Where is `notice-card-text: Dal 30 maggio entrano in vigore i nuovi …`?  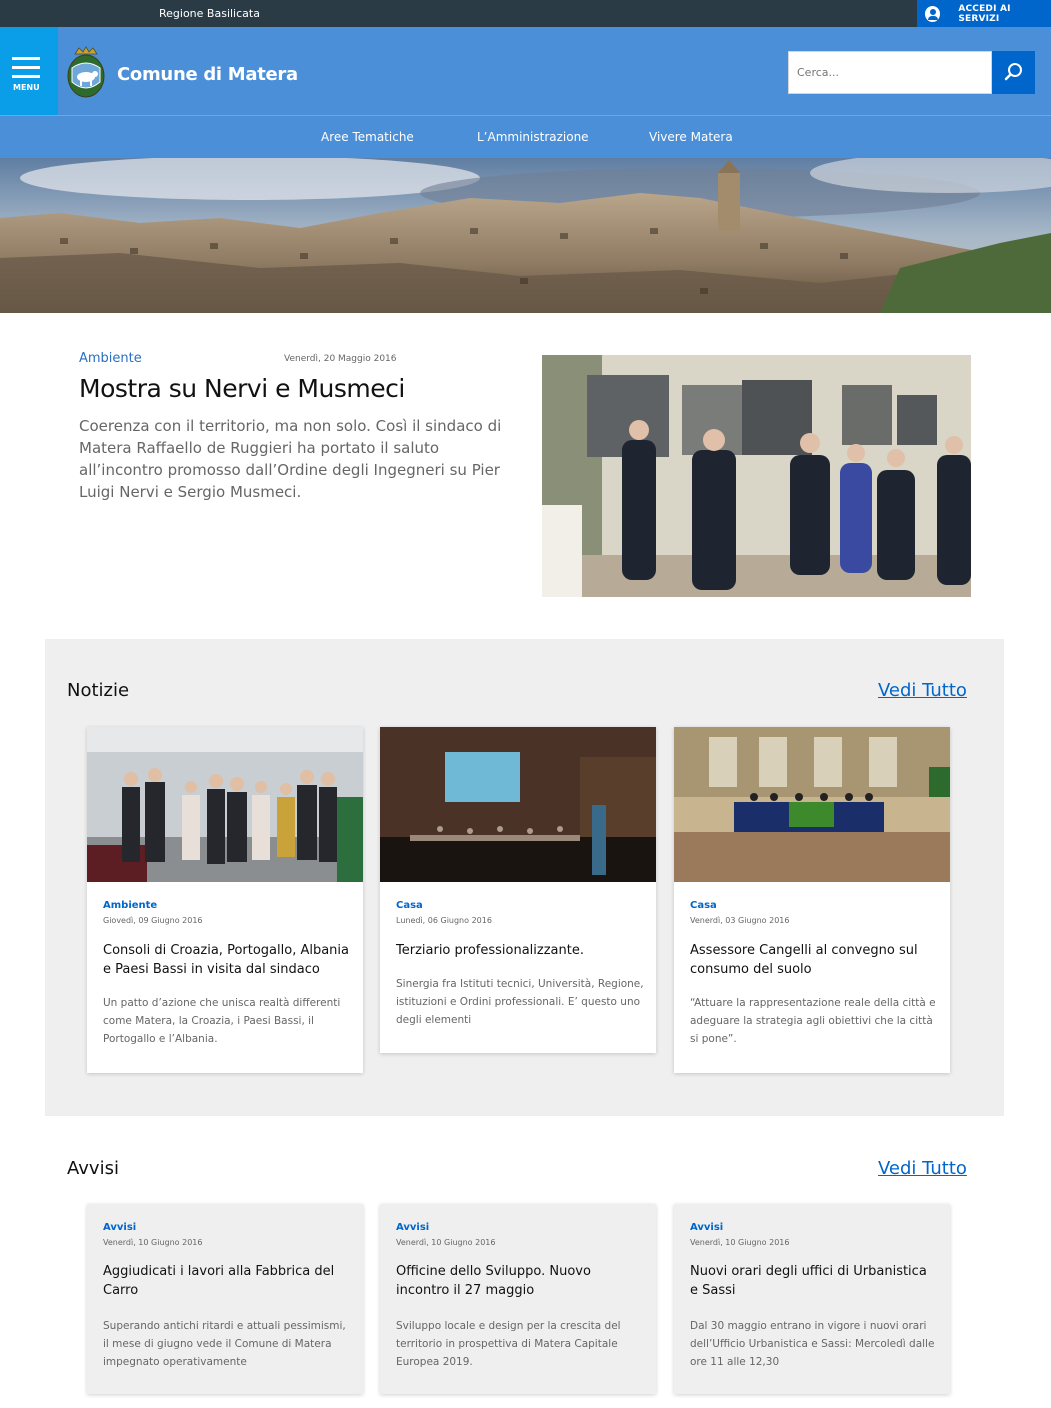 notice-card-text: Dal 30 maggio entrano in vigore i nuovi … is located at coordinates (812, 1344).